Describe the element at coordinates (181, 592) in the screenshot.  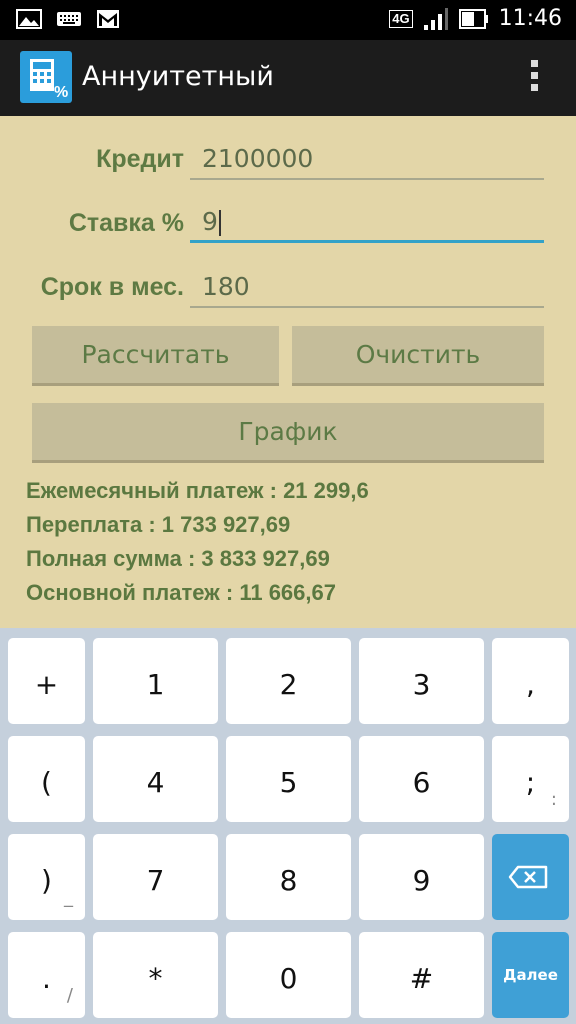
I see `principal-payment-result: Основной платеж : 11 666,67` at that location.